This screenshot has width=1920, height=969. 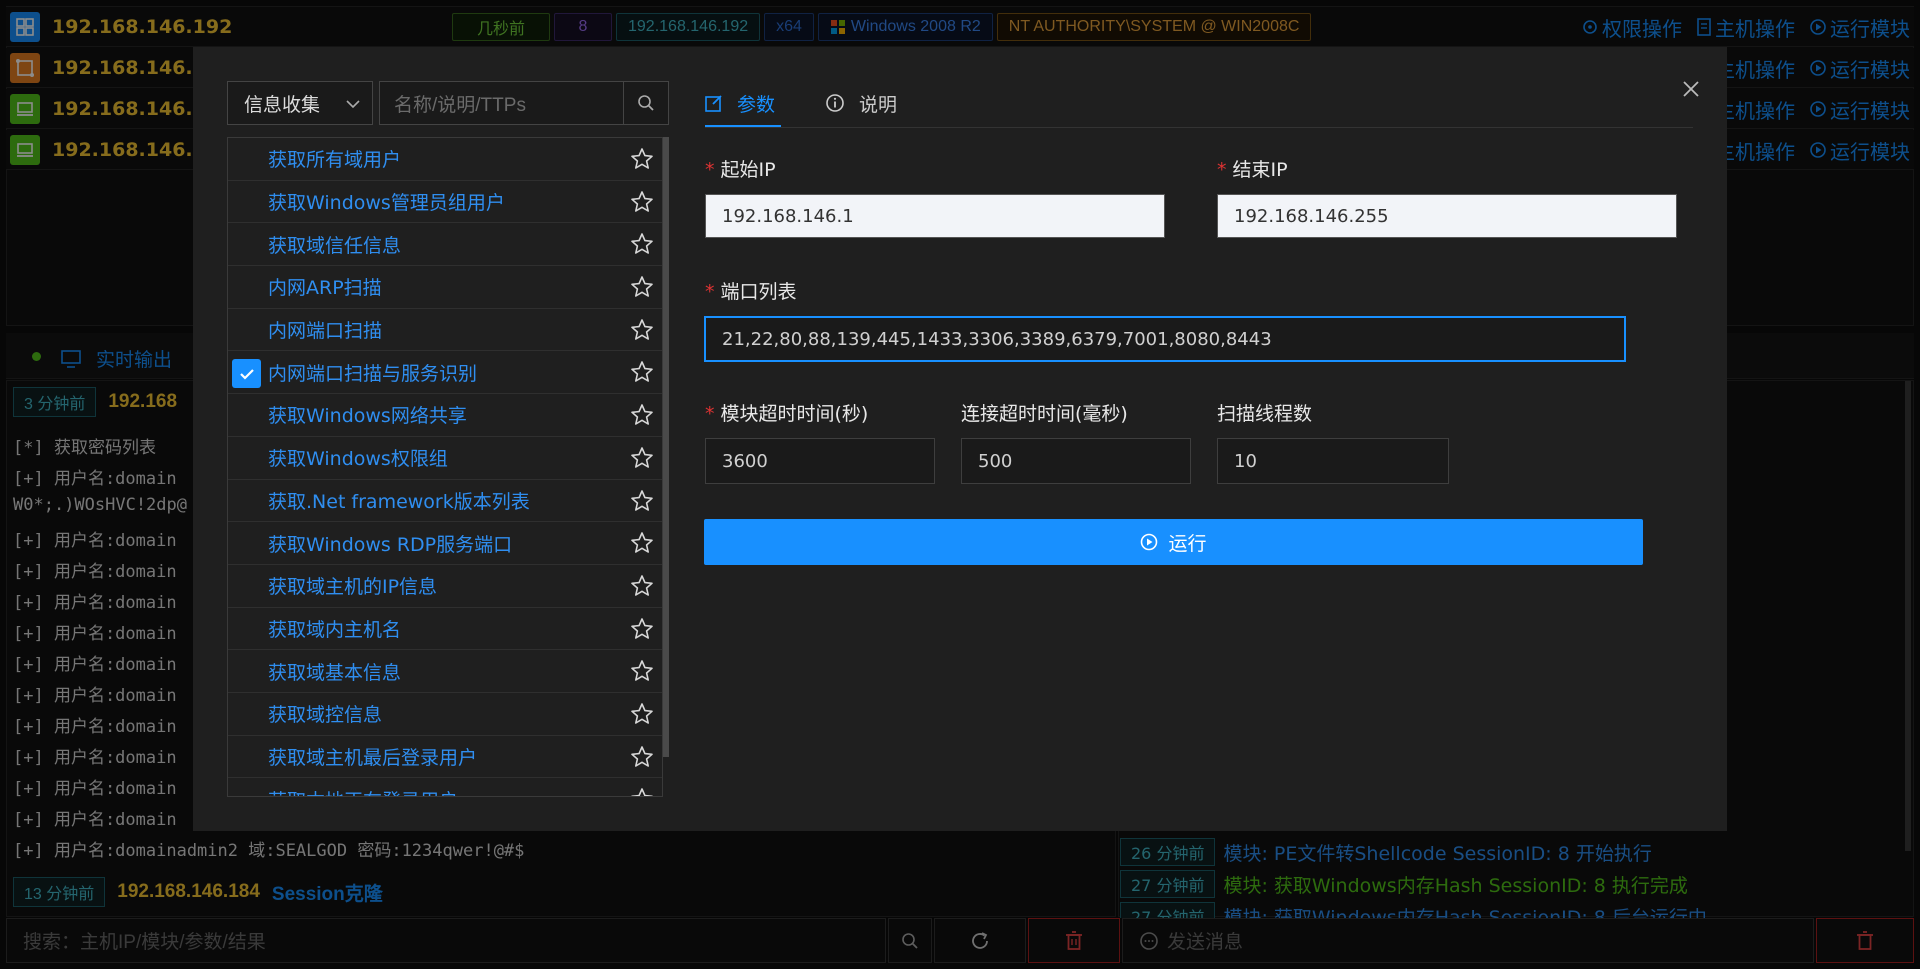 I want to click on edit-icon, so click(x=713, y=103).